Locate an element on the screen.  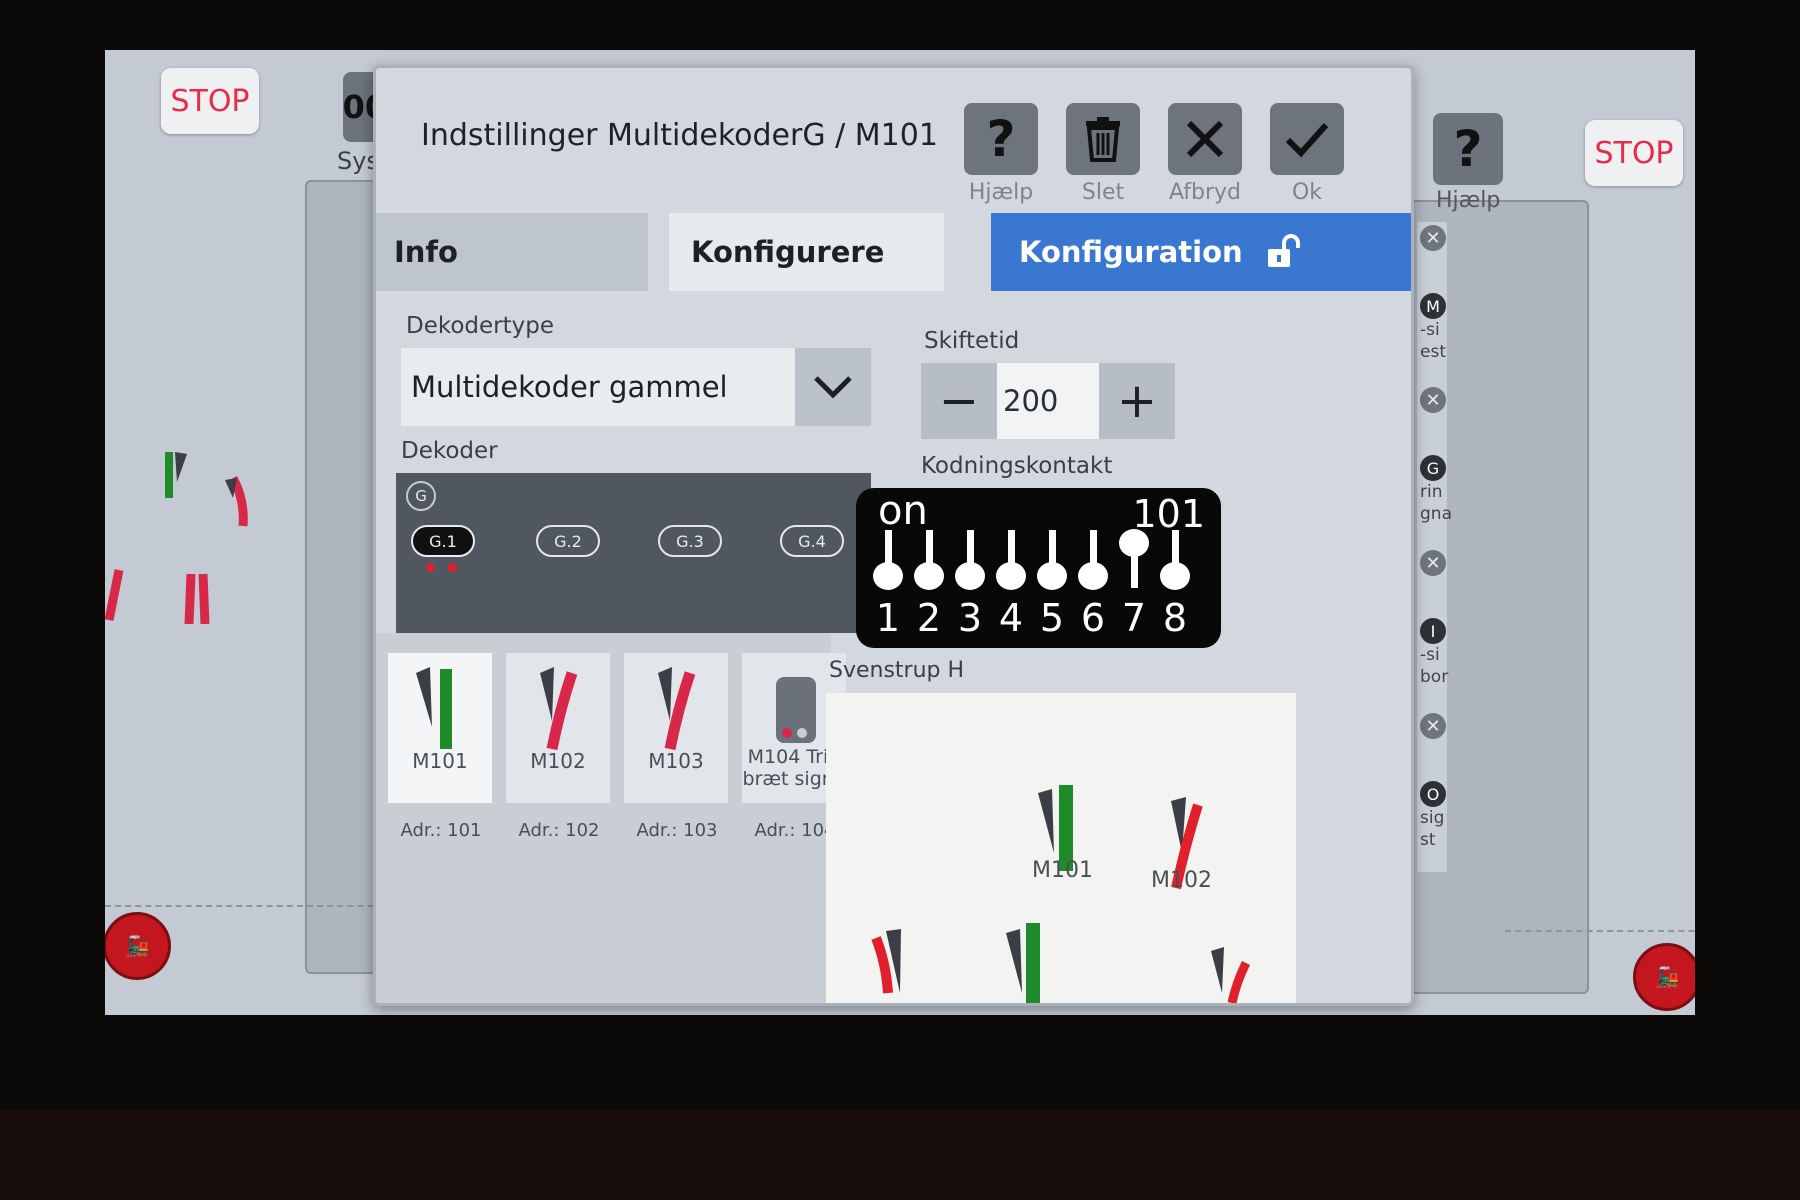
dip-switch-3: 3 is located at coordinates (970, 618).